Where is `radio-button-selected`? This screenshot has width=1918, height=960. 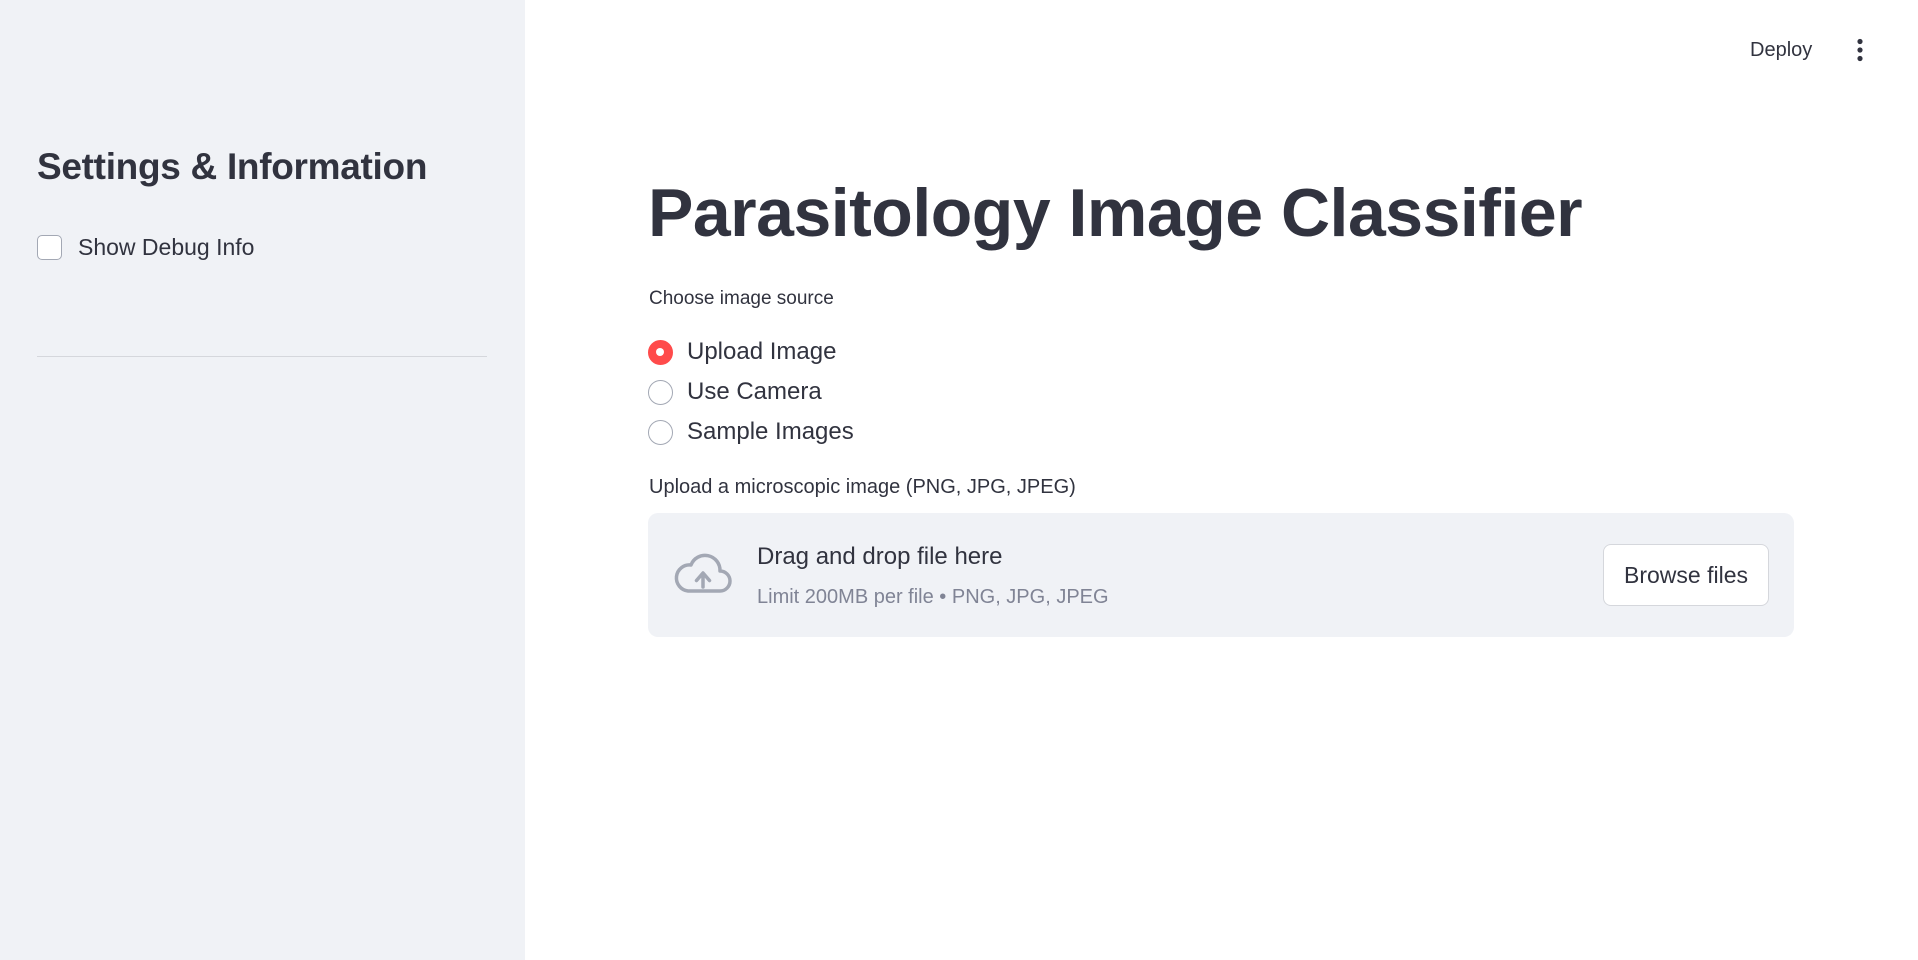
radio-button-selected is located at coordinates (660, 352).